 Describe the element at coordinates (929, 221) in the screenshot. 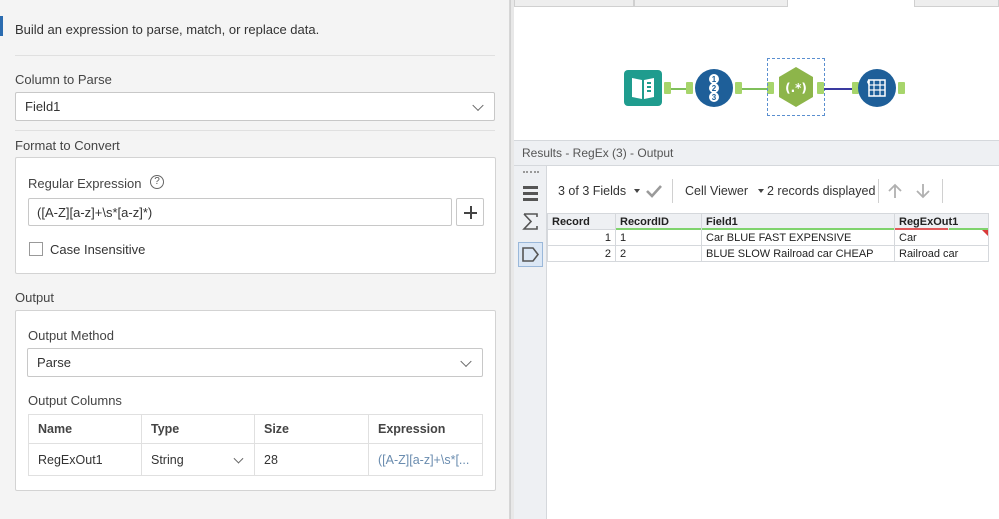

I see `column-header-label: RegExOut1` at that location.